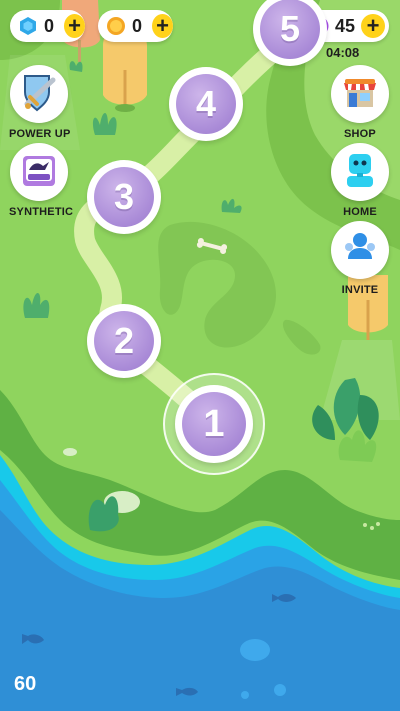 The height and width of the screenshot is (711, 400). Describe the element at coordinates (40, 134) in the screenshot. I see `power-up-label: POWER UP` at that location.